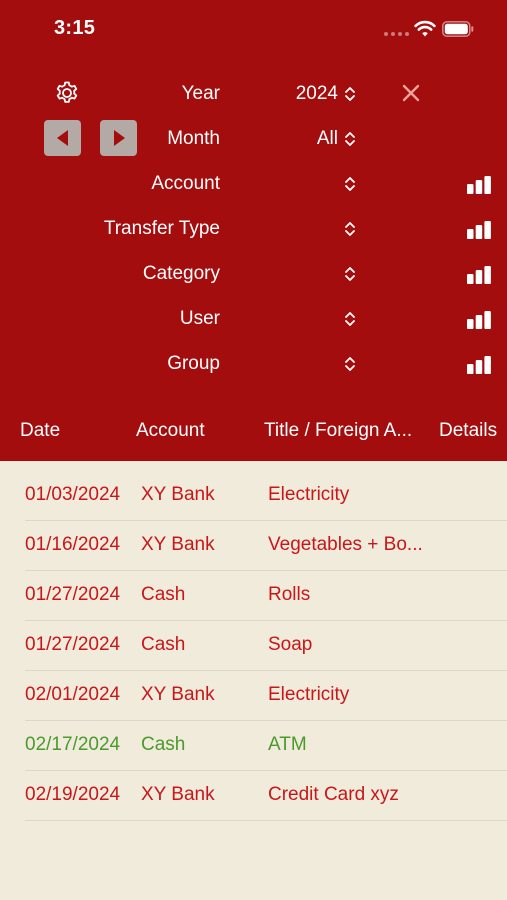  I want to click on row-date: 02/17/2024, so click(73, 744).